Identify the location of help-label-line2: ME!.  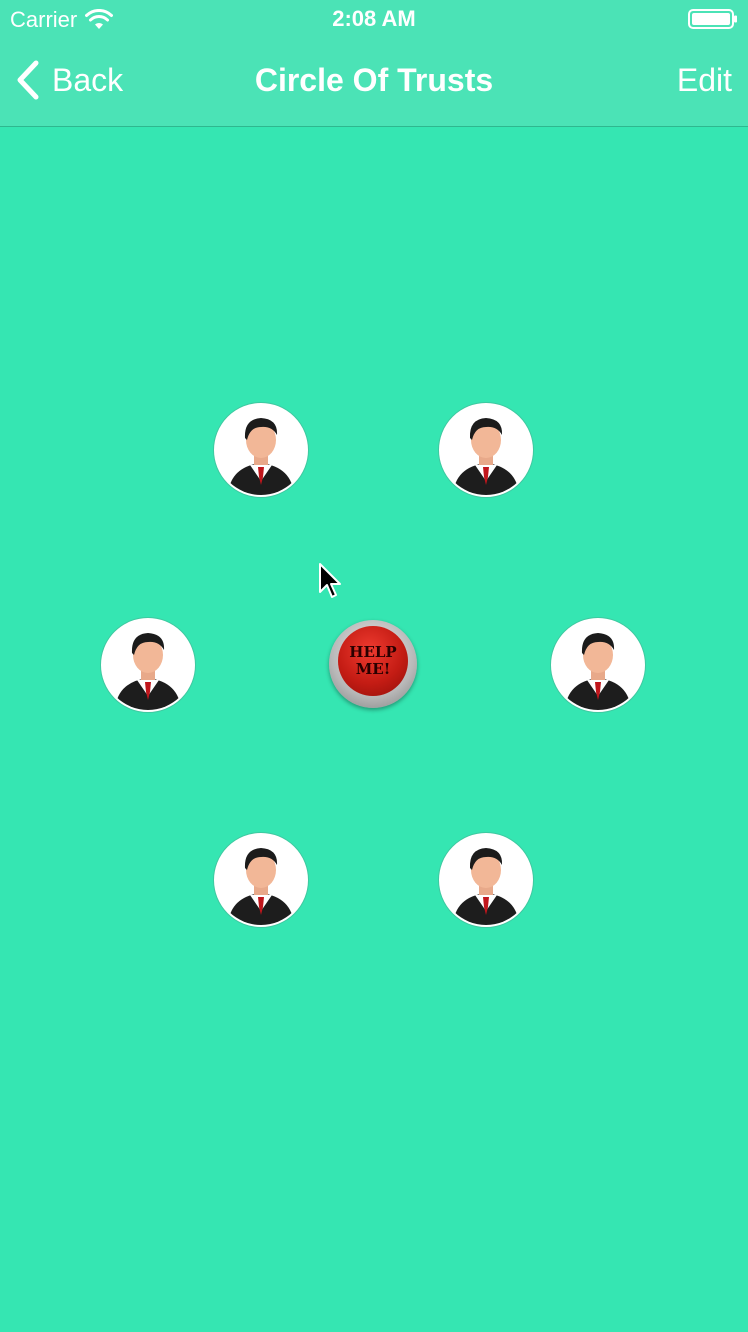
(373, 669).